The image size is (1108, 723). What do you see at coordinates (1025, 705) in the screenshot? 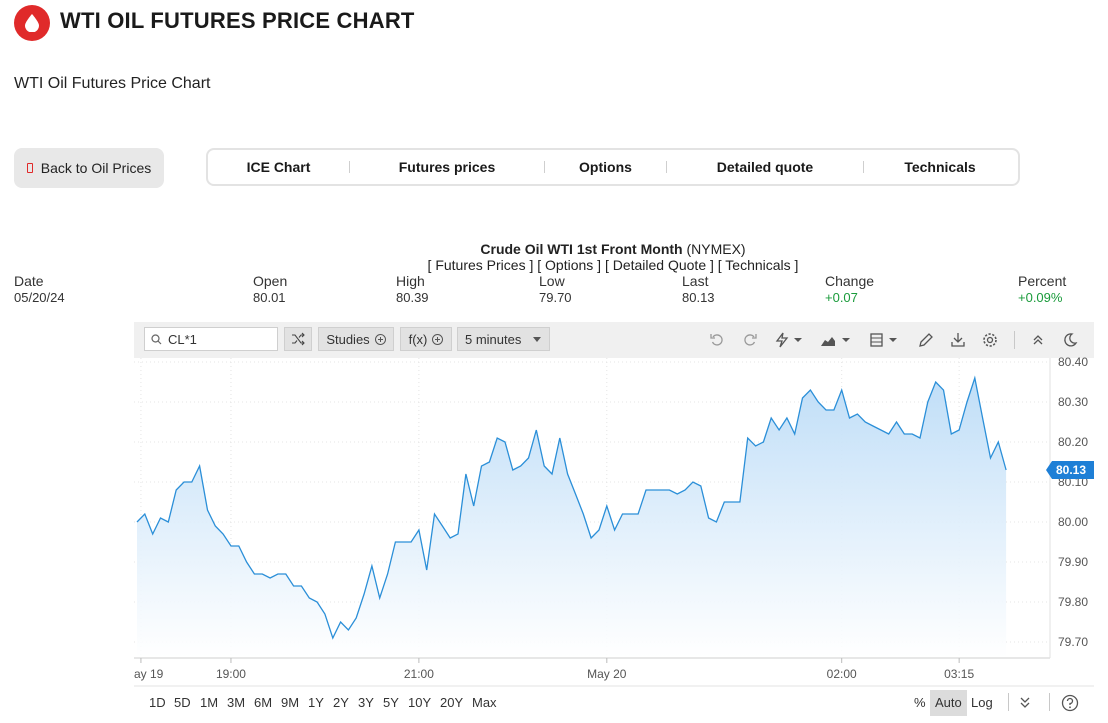
I see `collapse-down-icon` at bounding box center [1025, 705].